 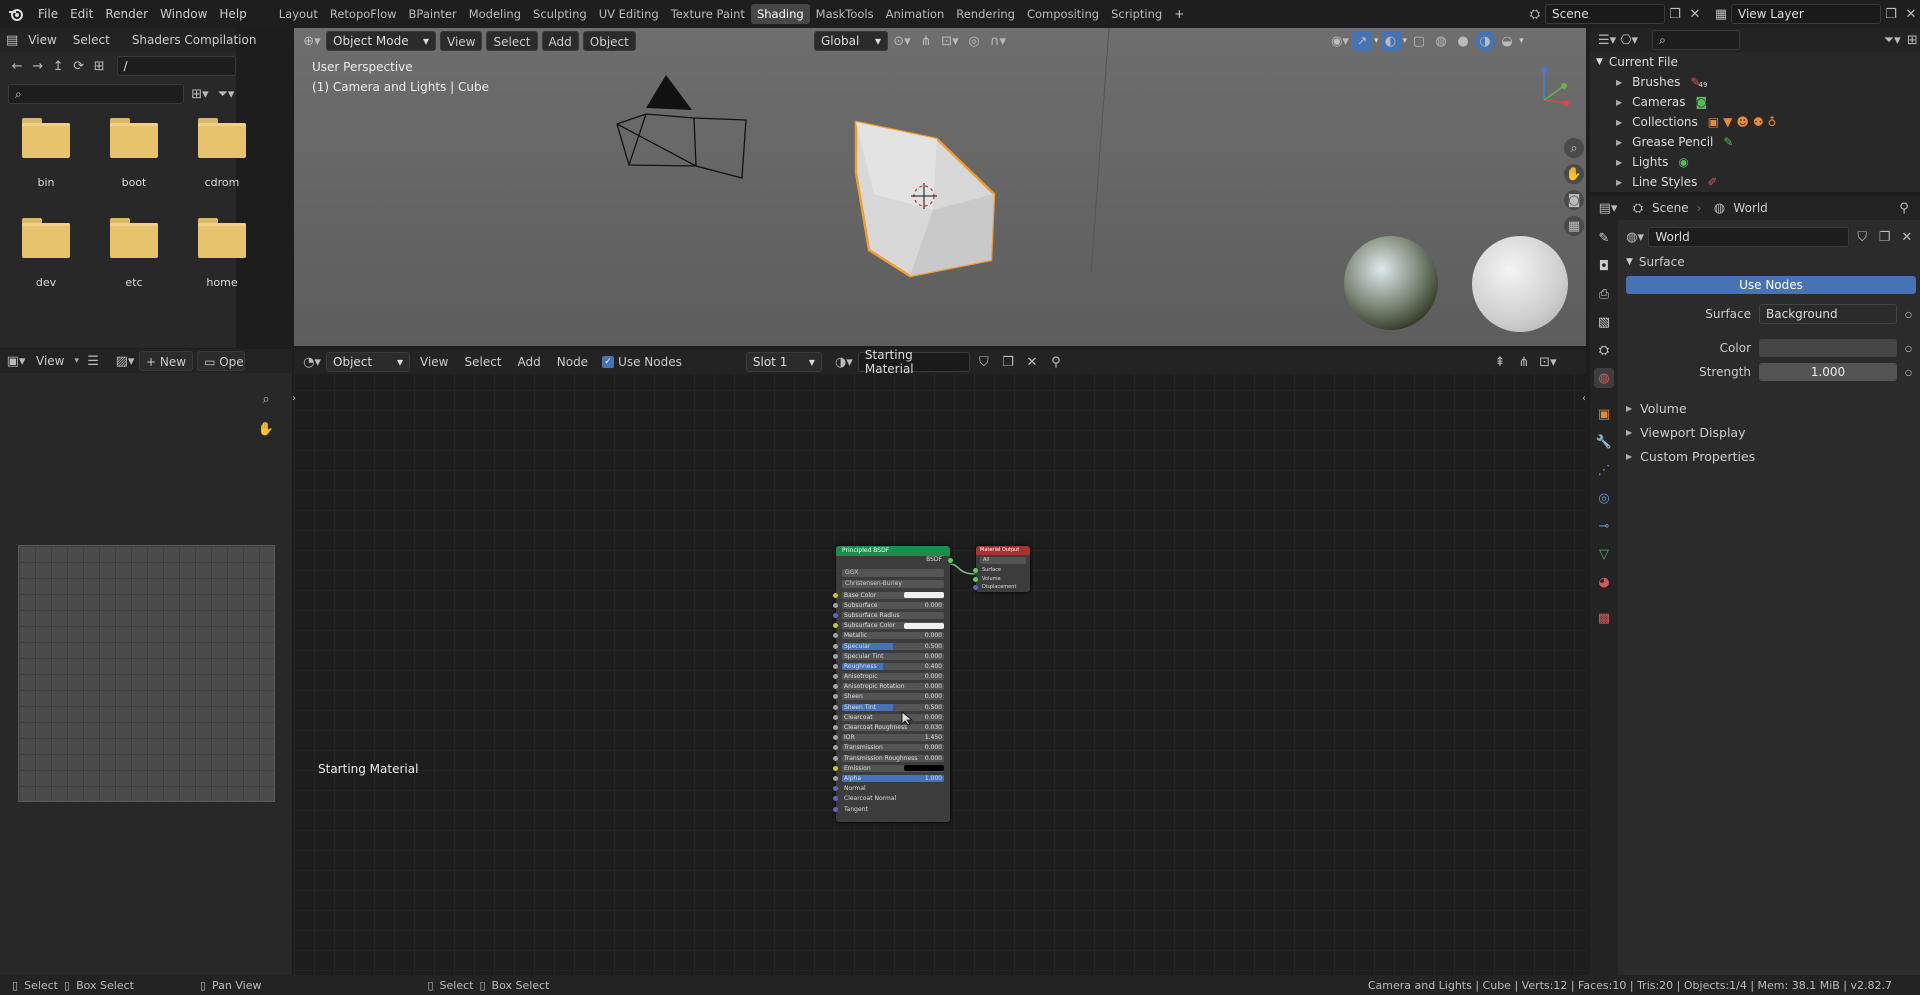 I want to click on duplicate-world-icon: ❐, so click(x=1884, y=237).